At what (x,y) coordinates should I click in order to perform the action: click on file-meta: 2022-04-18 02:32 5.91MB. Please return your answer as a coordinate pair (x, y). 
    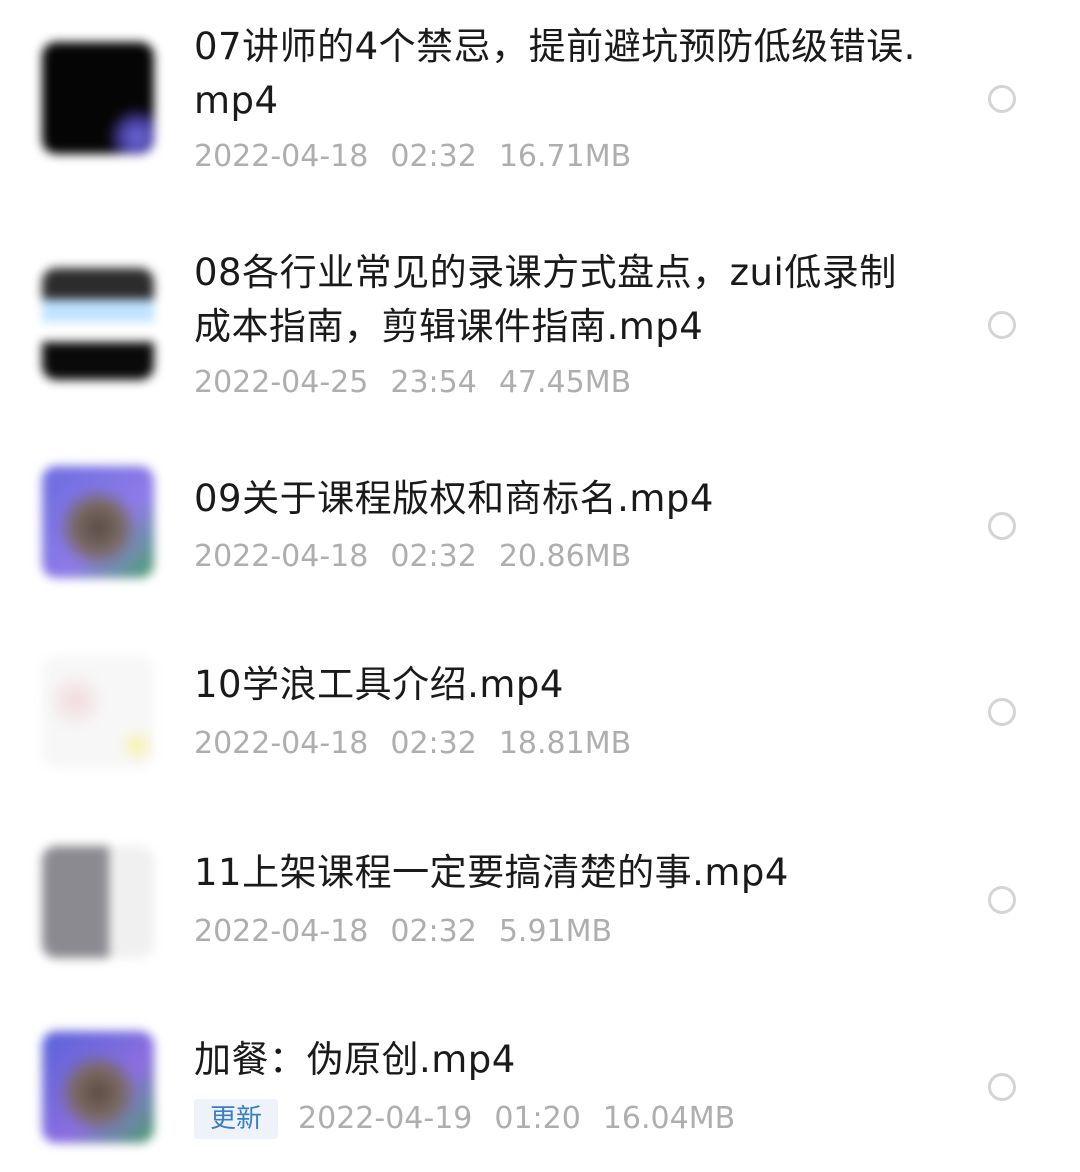
    Looking at the image, I should click on (414, 932).